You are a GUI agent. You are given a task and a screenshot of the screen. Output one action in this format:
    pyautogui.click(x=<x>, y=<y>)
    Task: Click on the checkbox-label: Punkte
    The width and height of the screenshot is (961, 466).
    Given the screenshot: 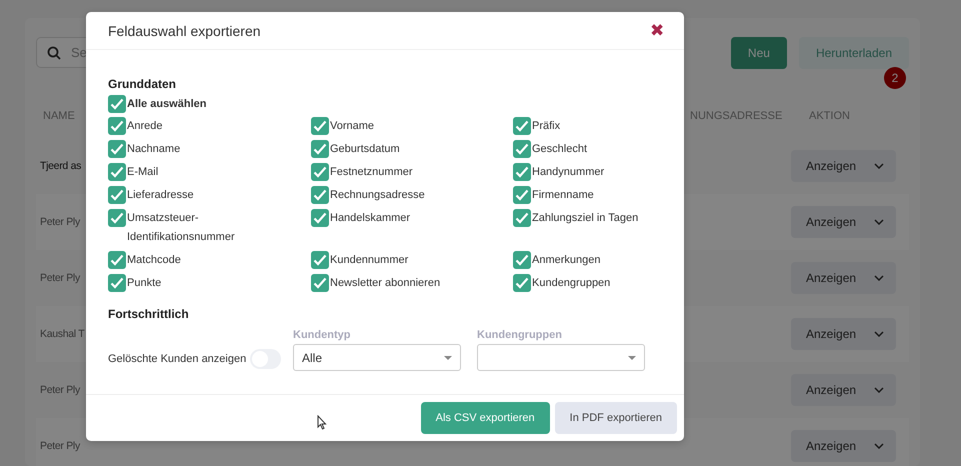 What is the action you would take?
    pyautogui.click(x=144, y=283)
    